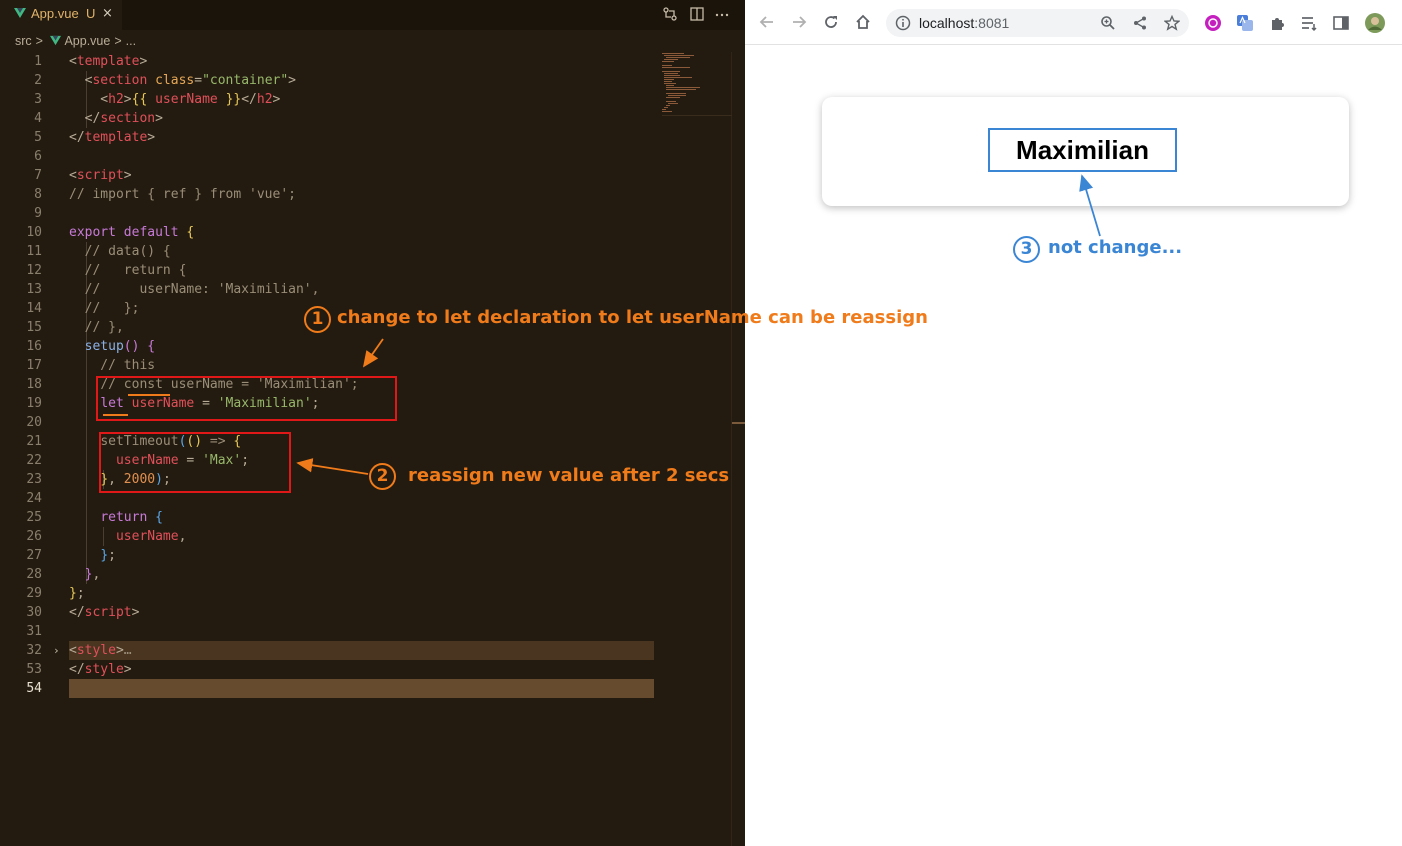 The width and height of the screenshot is (1402, 846). Describe the element at coordinates (229, 384) in the screenshot. I see `code-line: // const userName = 'Maximilian';` at that location.